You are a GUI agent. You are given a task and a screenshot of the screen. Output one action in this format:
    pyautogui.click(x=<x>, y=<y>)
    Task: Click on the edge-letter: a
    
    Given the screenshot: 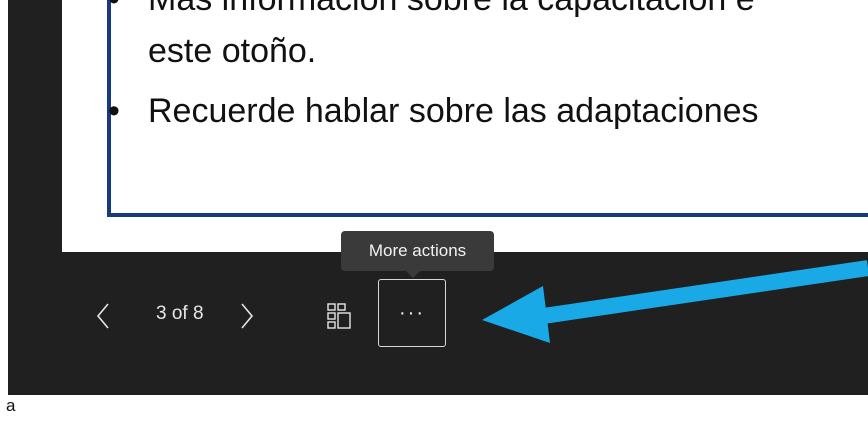 What is the action you would take?
    pyautogui.click(x=11, y=405)
    